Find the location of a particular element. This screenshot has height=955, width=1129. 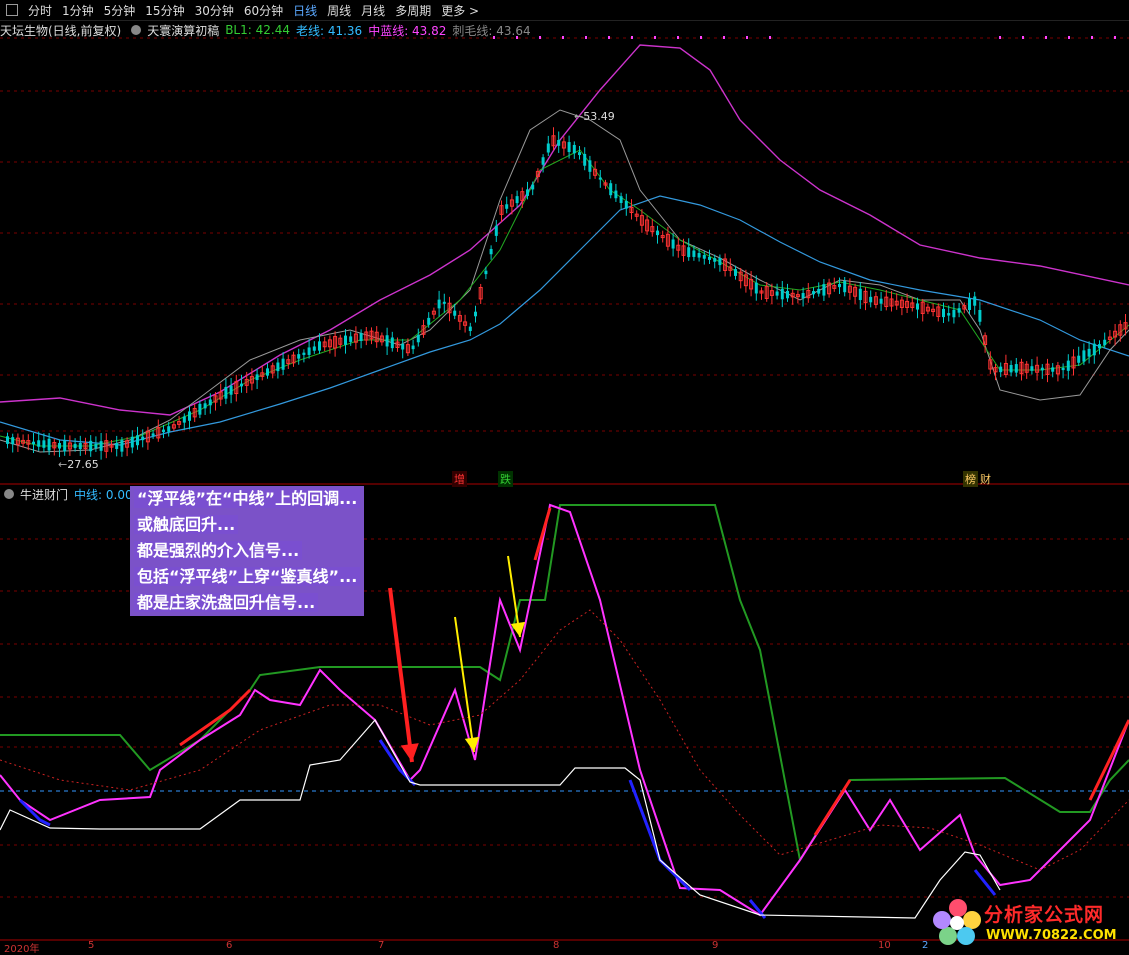

event-tag-fall: 跌 is located at coordinates (505, 479).